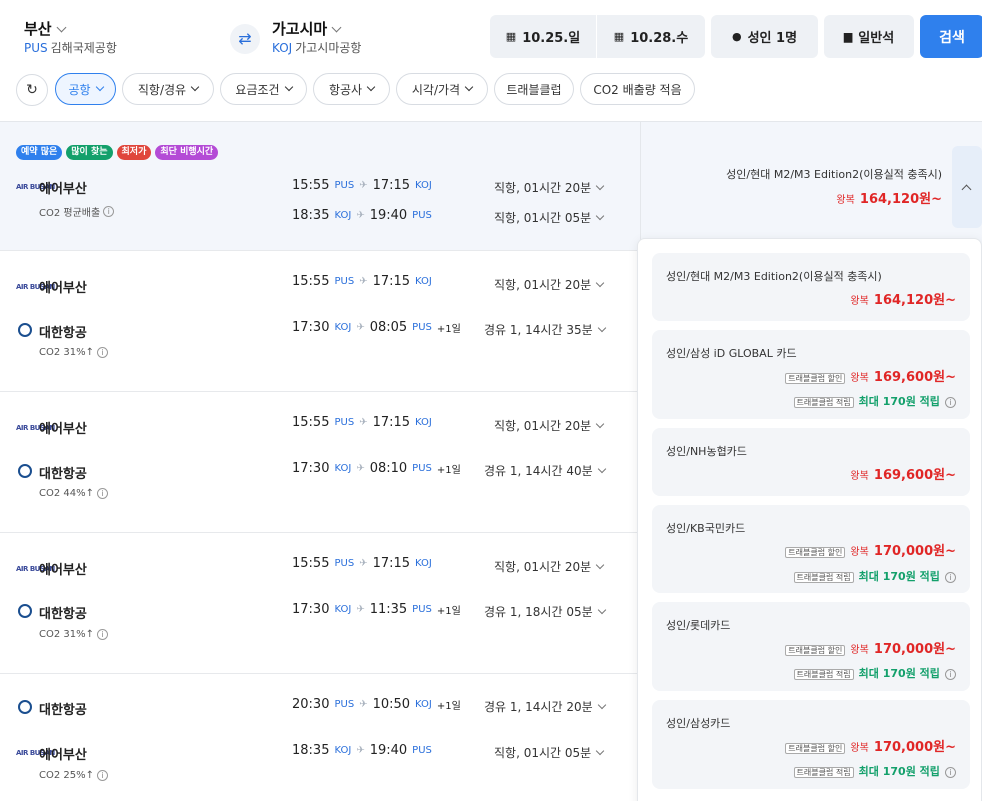 Image resolution: width=982 pixels, height=801 pixels. What do you see at coordinates (66, 493) in the screenshot?
I see `co2-text: CO2 44%↑` at bounding box center [66, 493].